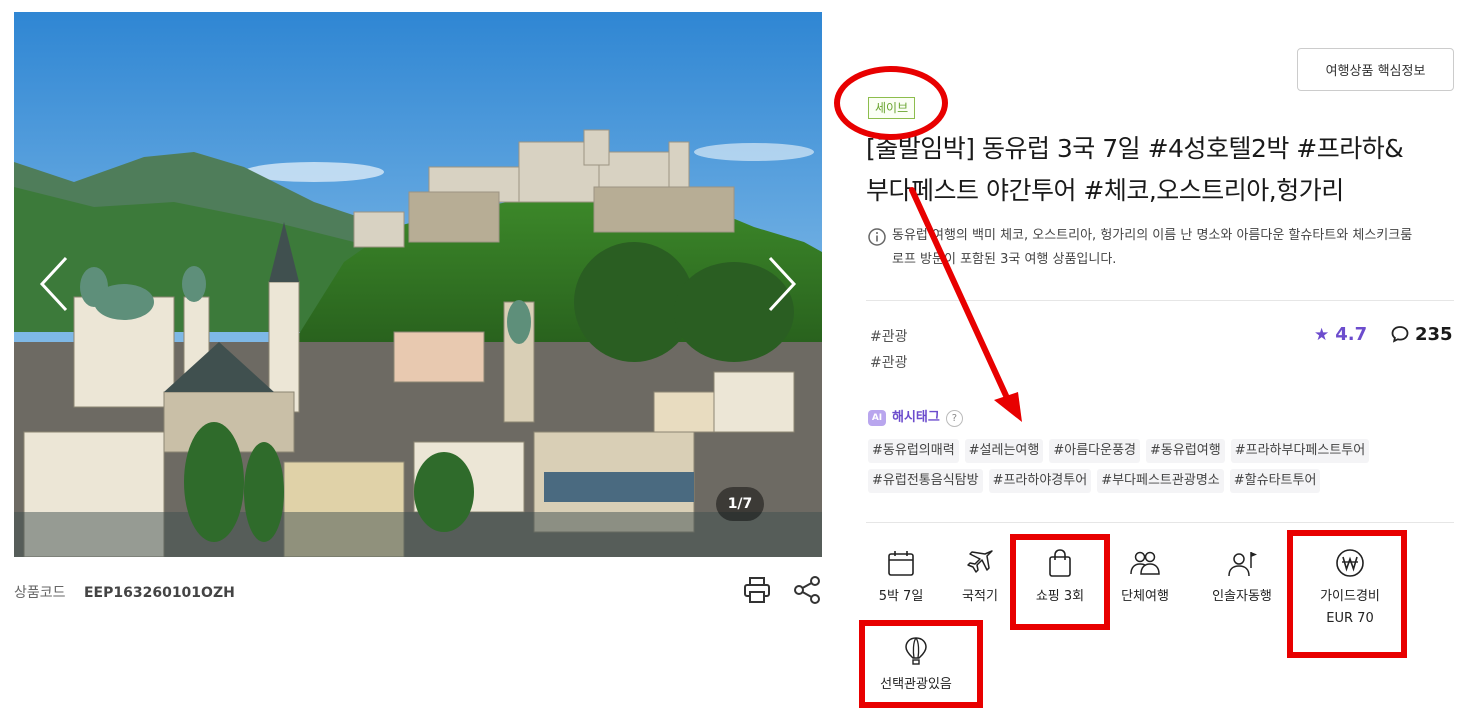 The width and height of the screenshot is (1479, 718). Describe the element at coordinates (807, 590) in the screenshot. I see `share-icon` at that location.